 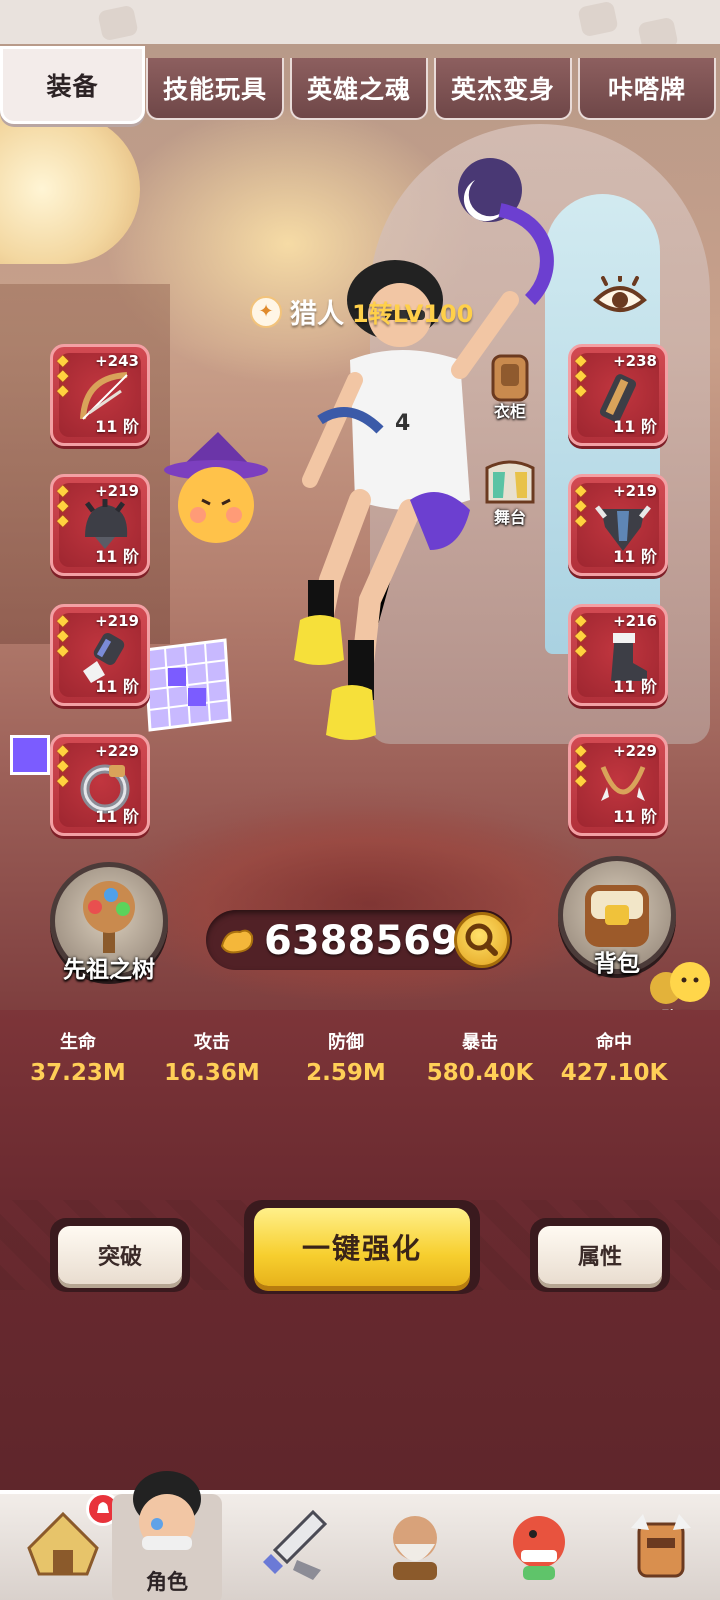 I want to click on eye-icon, so click(x=620, y=298).